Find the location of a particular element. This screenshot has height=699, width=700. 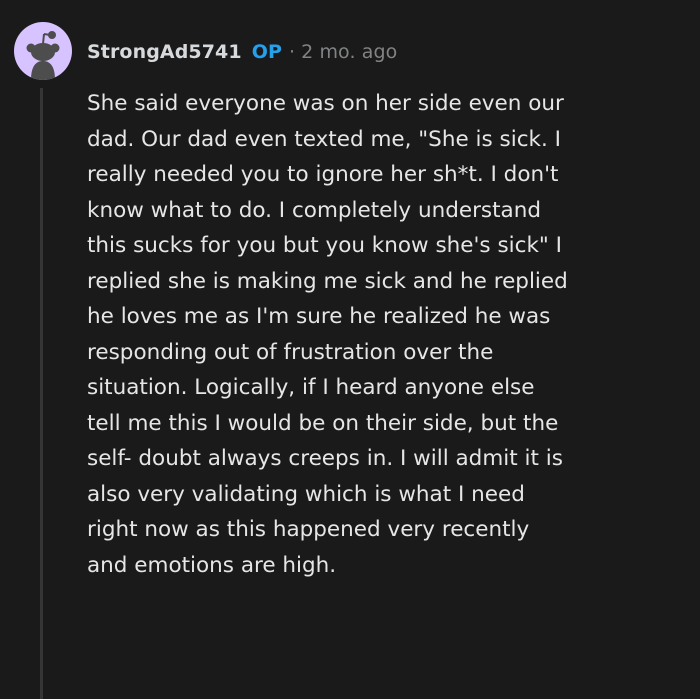

author-username: StrongAd5741 is located at coordinates (164, 52).